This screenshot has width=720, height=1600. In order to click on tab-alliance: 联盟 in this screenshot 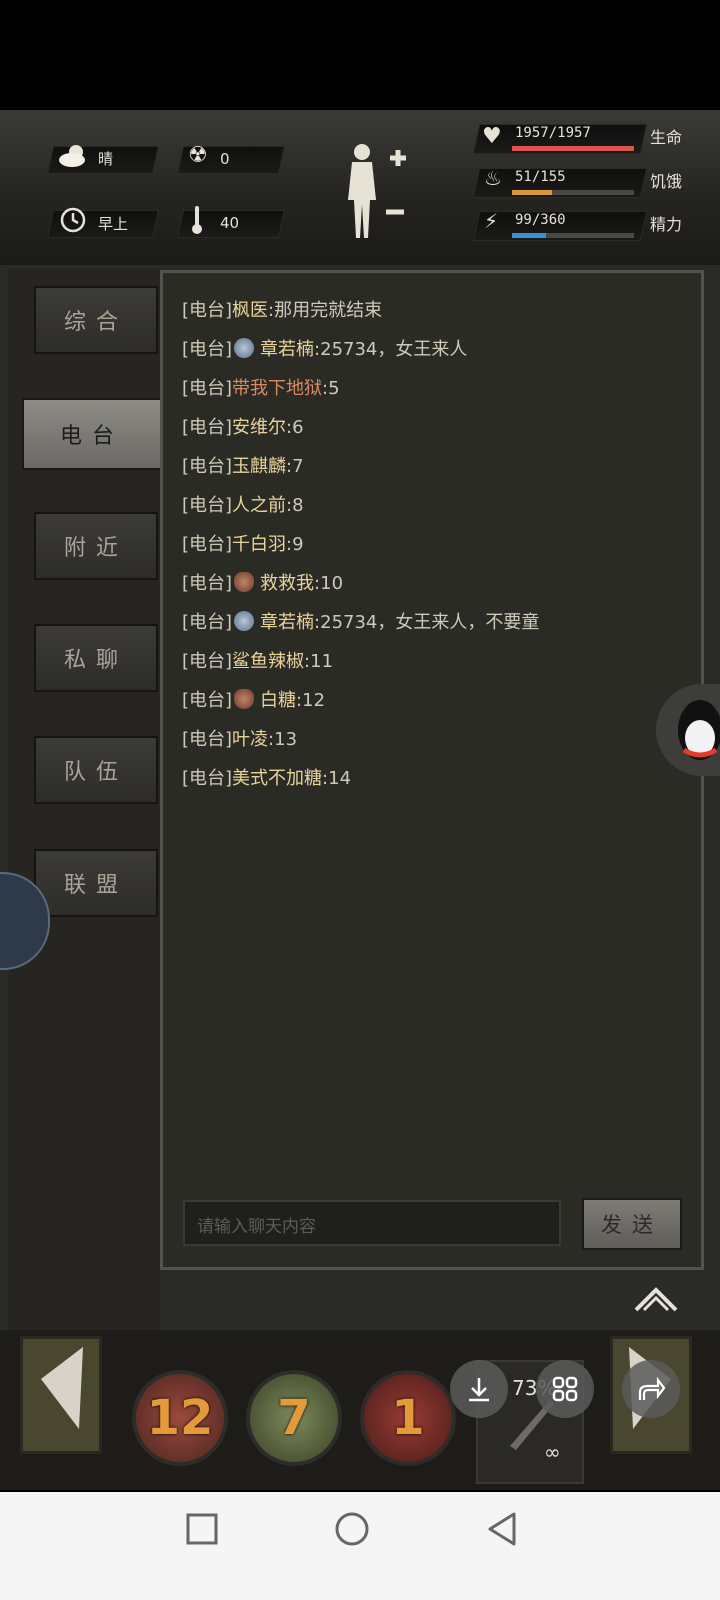, I will do `click(96, 883)`.